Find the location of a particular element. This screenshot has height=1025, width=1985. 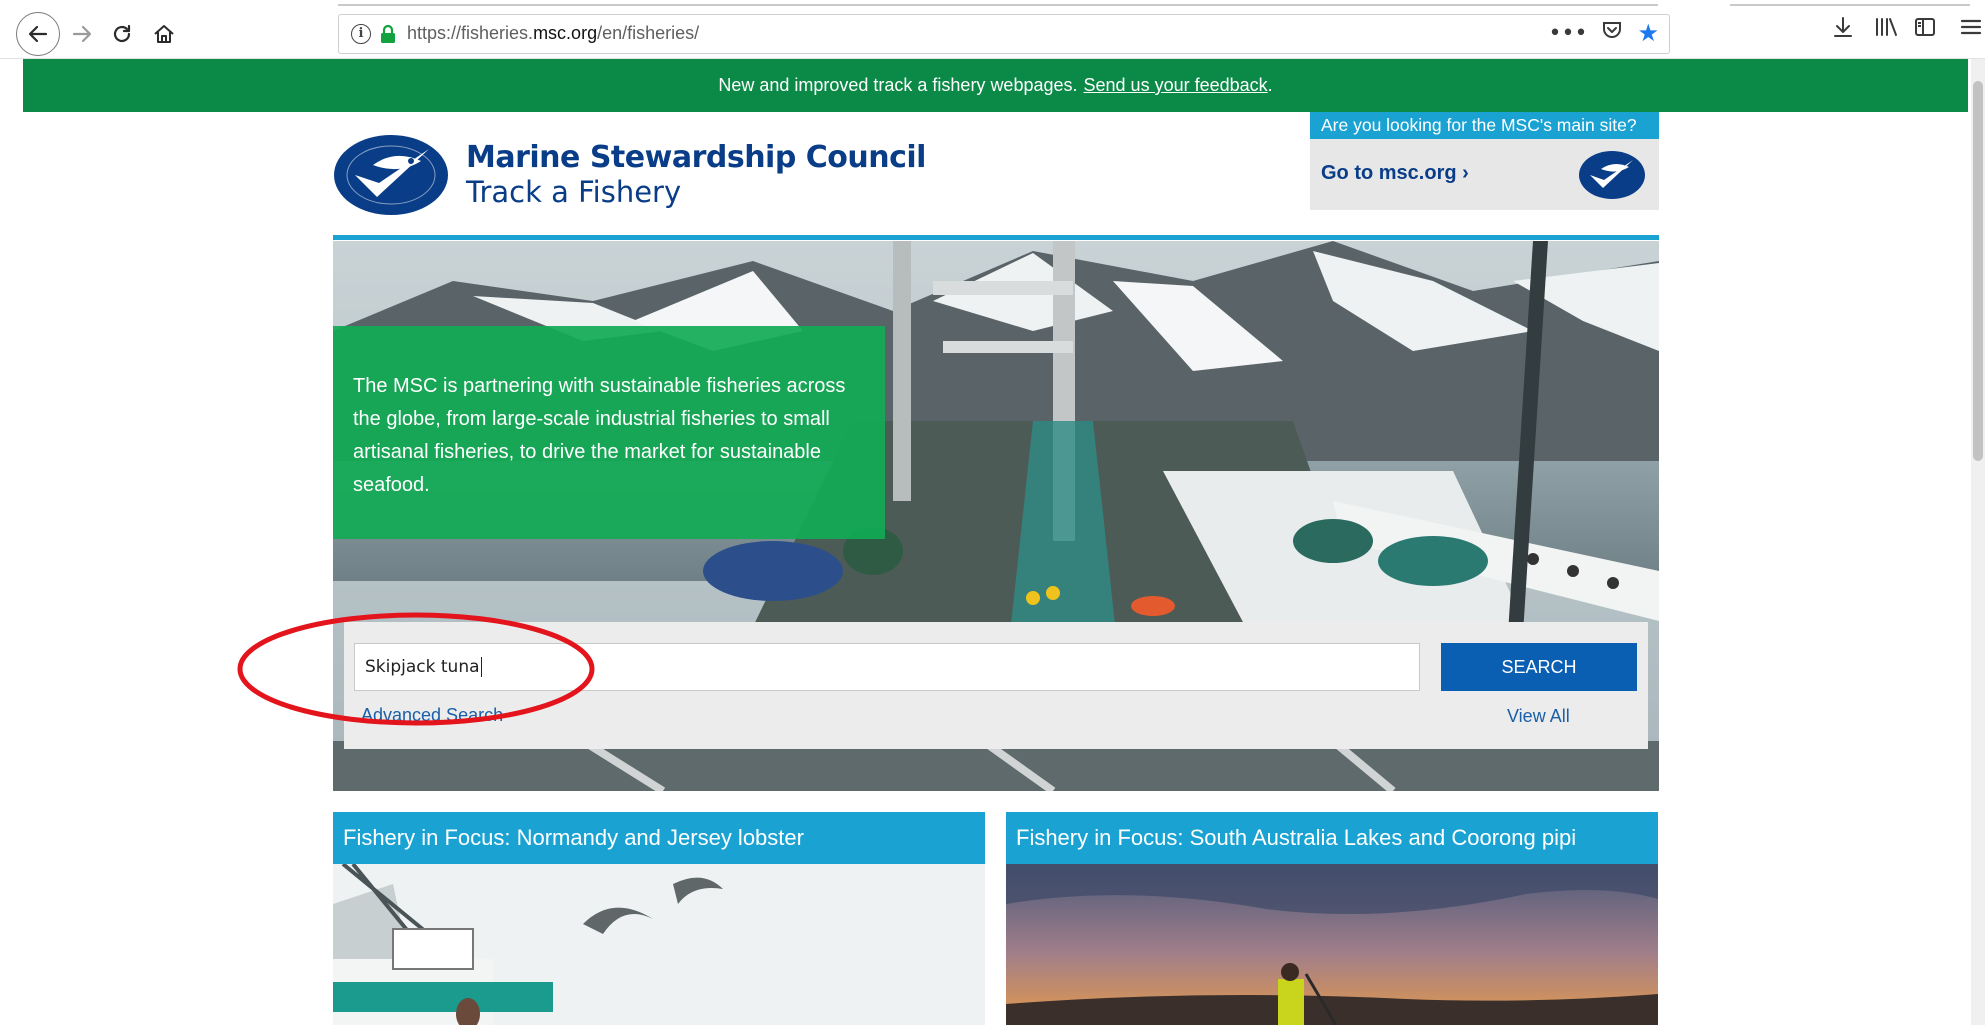

home-icon is located at coordinates (164, 34).